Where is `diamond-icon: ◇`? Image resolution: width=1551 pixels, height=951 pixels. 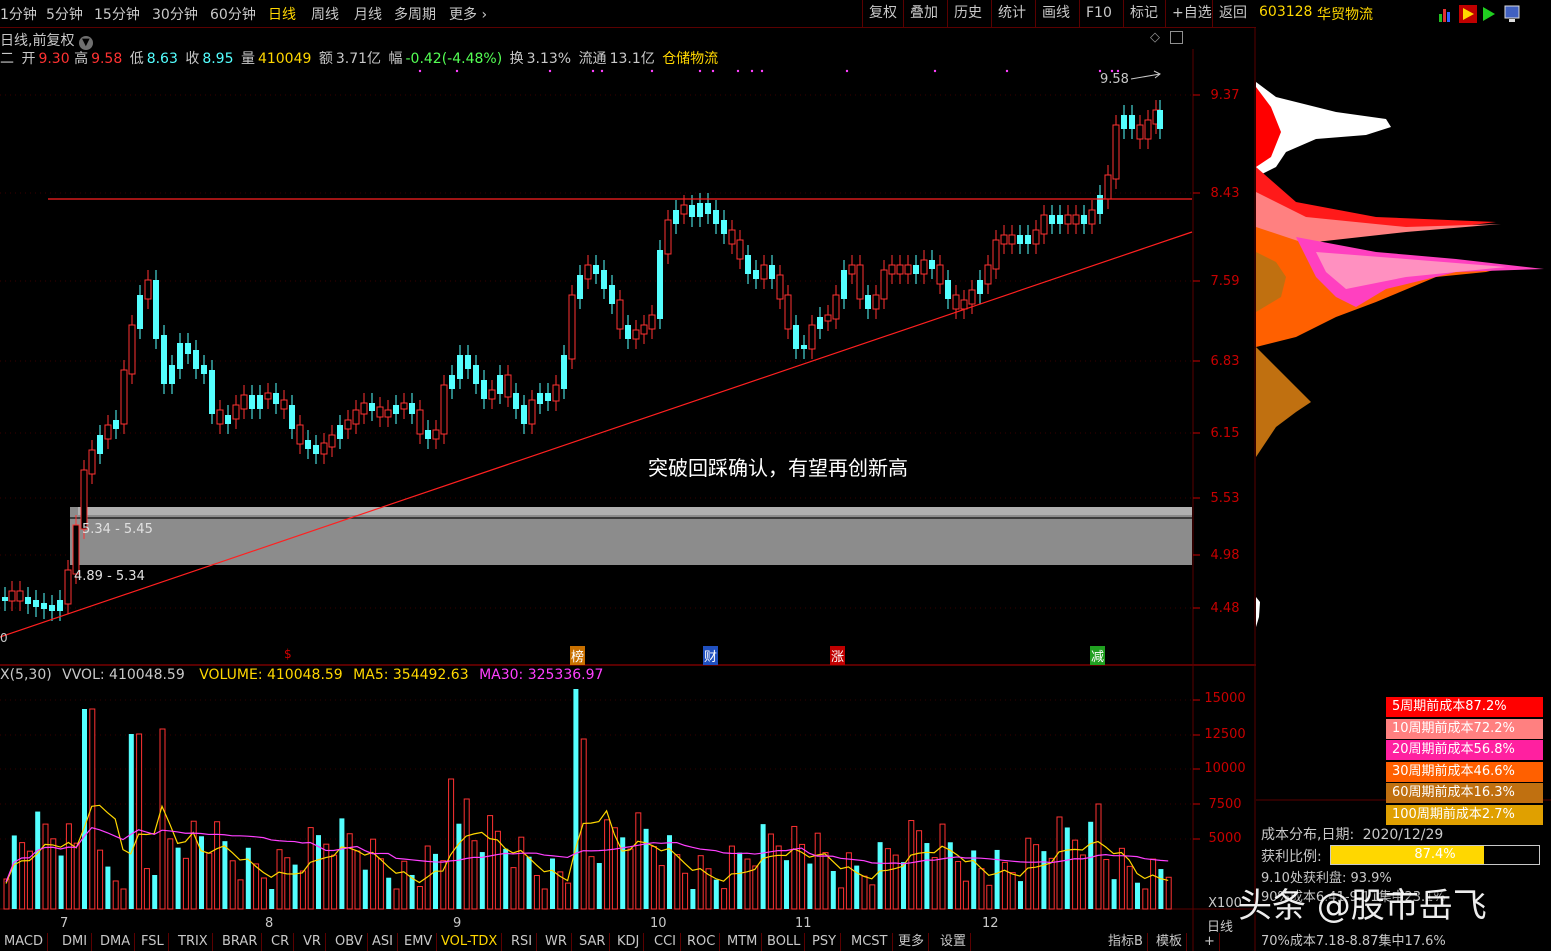 diamond-icon: ◇ is located at coordinates (1155, 37).